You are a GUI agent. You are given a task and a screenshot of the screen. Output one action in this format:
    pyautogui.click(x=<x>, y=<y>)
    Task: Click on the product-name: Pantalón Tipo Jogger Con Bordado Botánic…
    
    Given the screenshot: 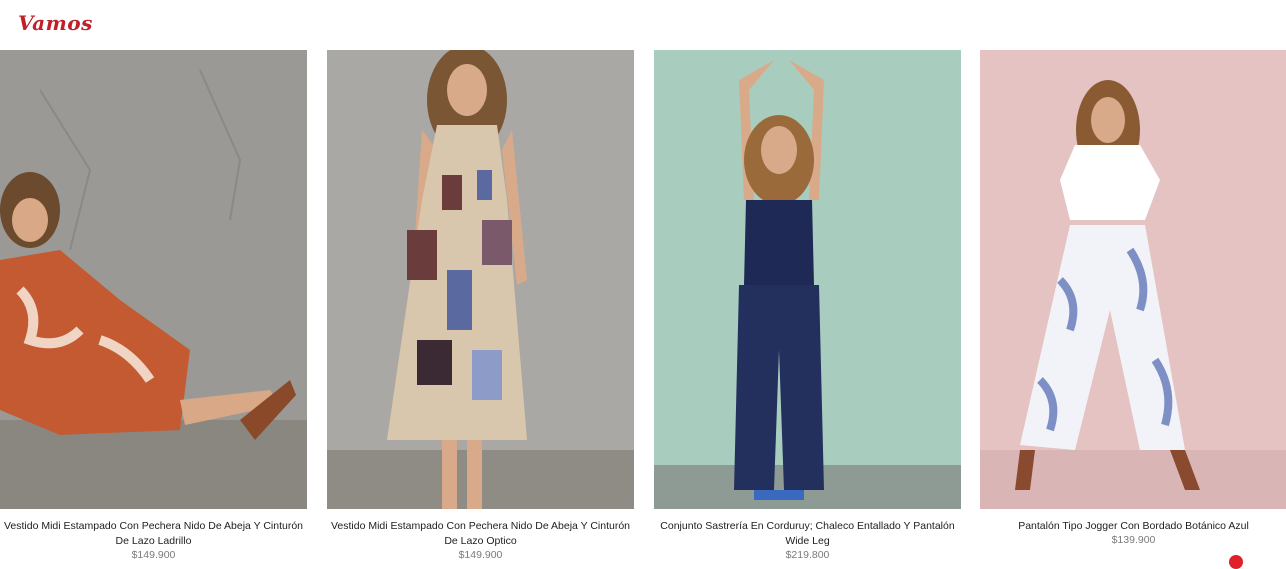 What is the action you would take?
    pyautogui.click(x=1133, y=526)
    